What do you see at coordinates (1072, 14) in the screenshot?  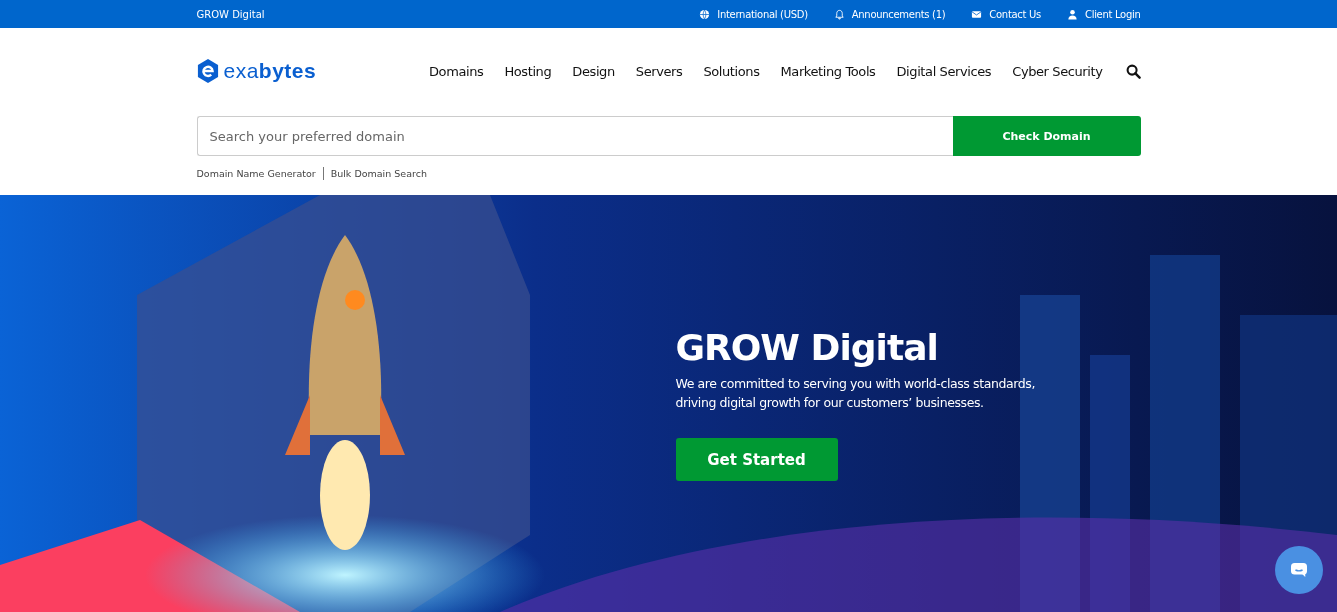 I see `user-icon` at bounding box center [1072, 14].